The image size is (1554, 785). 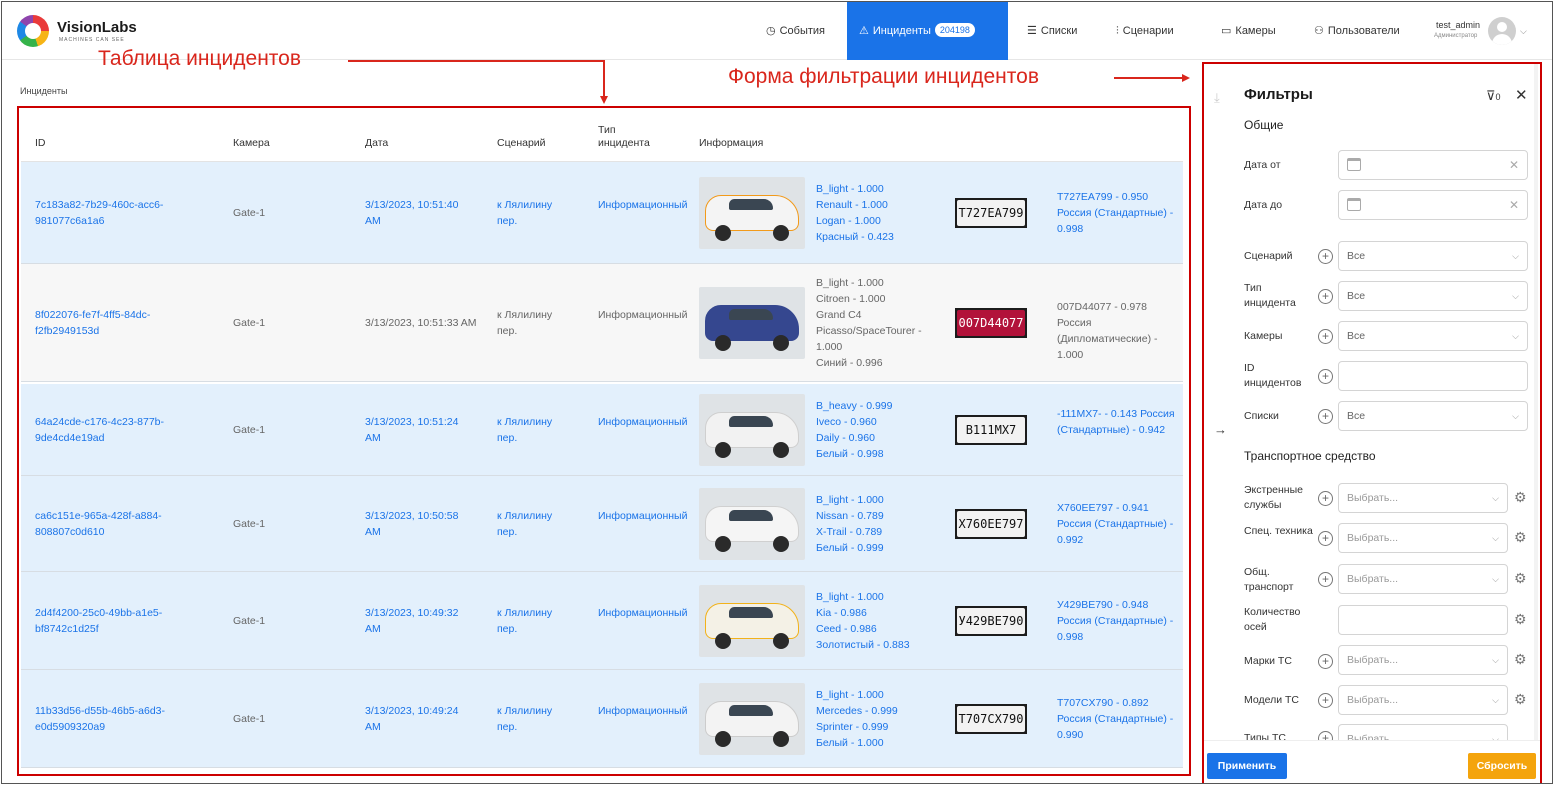 I want to click on license-plate-image: 007D44077, so click(x=991, y=323).